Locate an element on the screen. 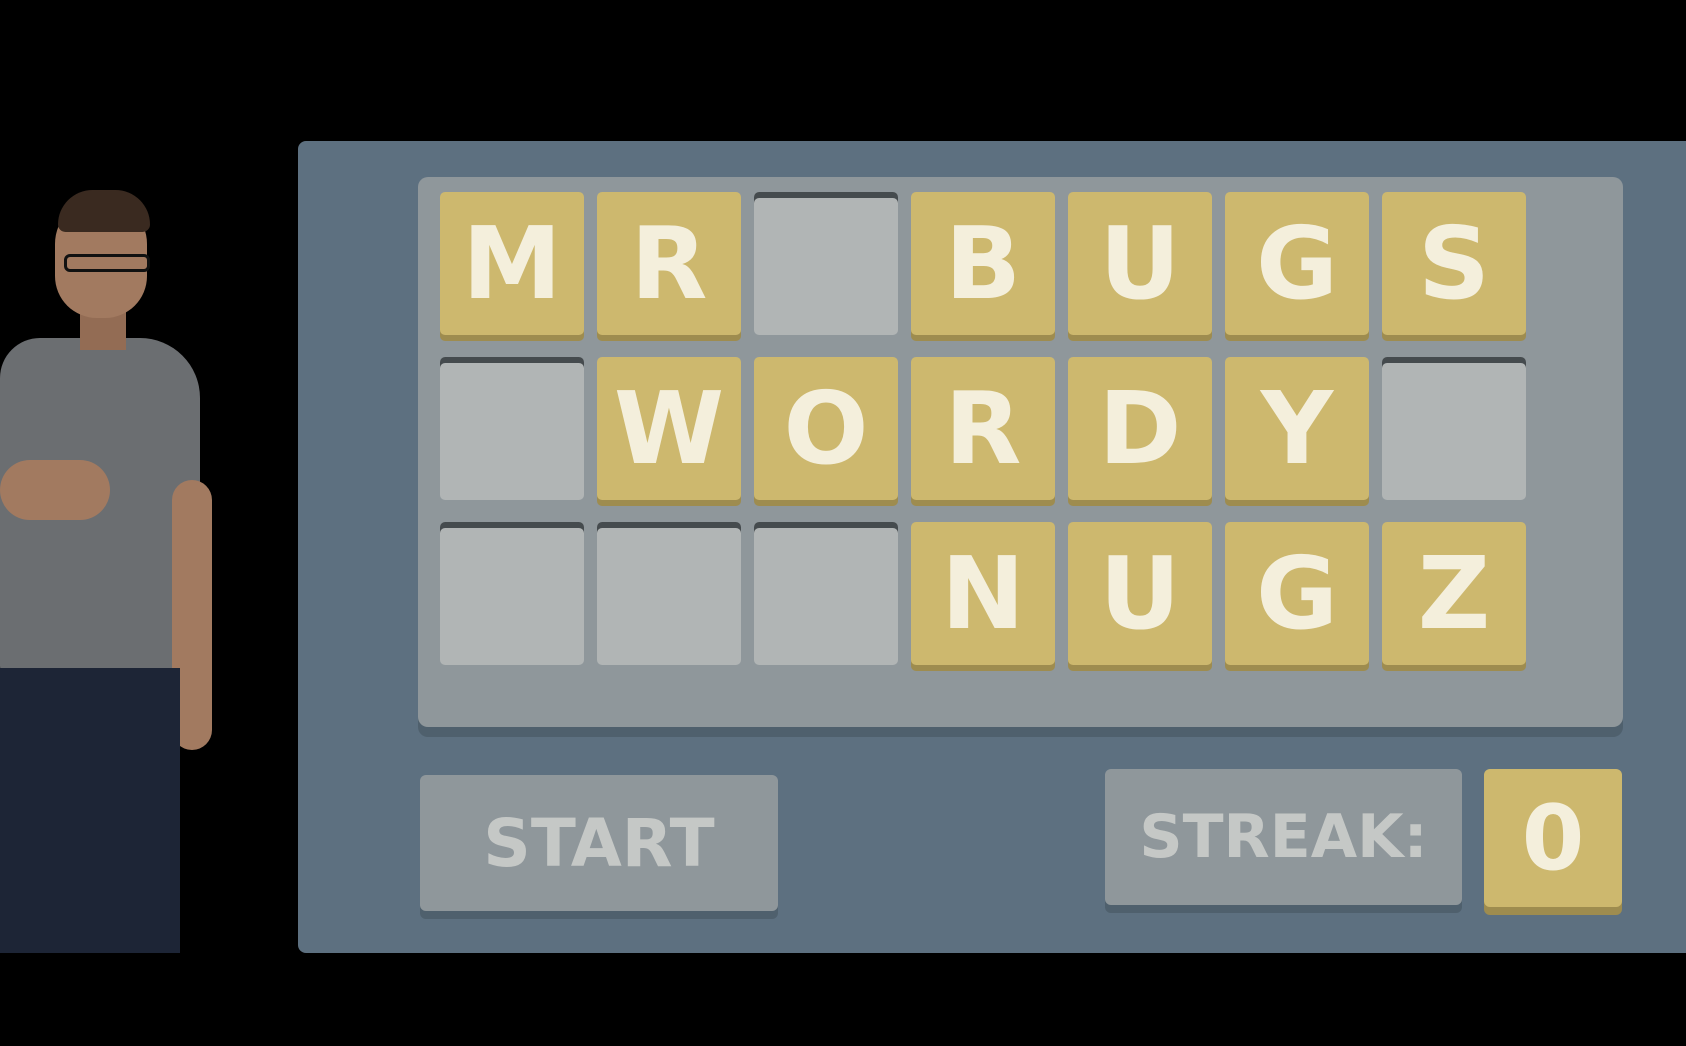  presenter-left-arm is located at coordinates (55, 490).